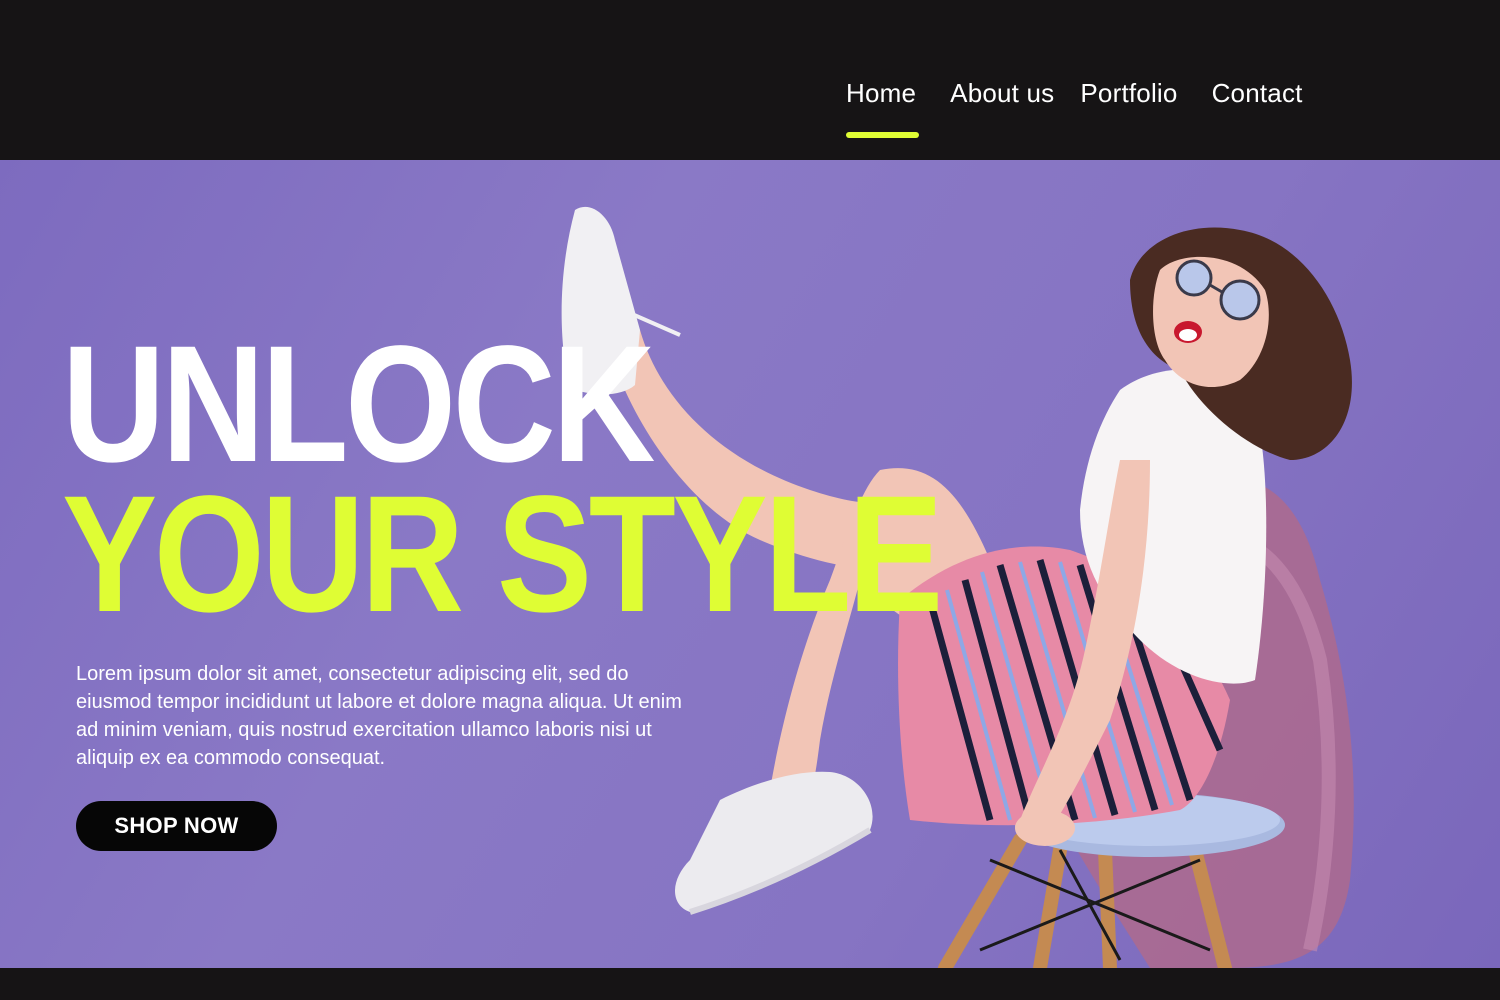 This screenshot has height=1000, width=1500. I want to click on nav-item-about-us: About us, so click(1002, 93).